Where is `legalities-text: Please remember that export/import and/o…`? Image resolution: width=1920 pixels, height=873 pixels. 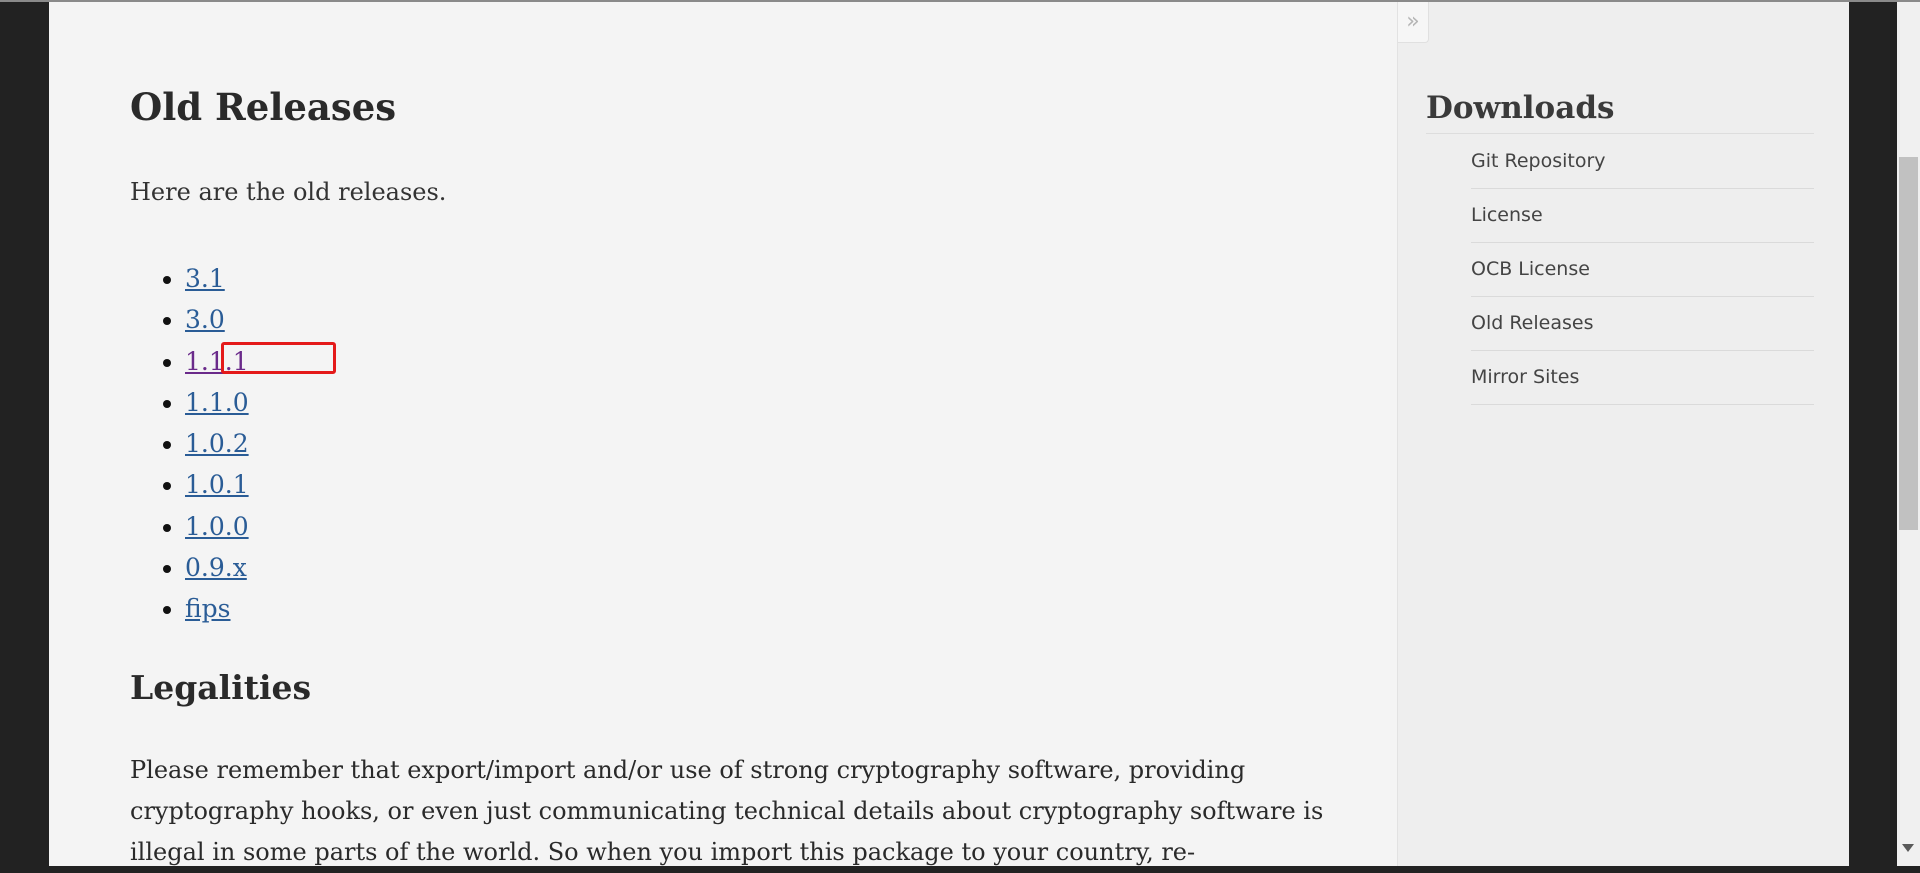
legalities-text: Please remember that export/import and/o… is located at coordinates (727, 811).